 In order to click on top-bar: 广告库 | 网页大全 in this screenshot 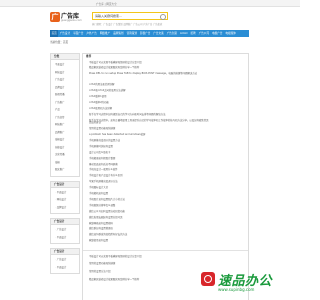, I will do `click(150, 3)`.